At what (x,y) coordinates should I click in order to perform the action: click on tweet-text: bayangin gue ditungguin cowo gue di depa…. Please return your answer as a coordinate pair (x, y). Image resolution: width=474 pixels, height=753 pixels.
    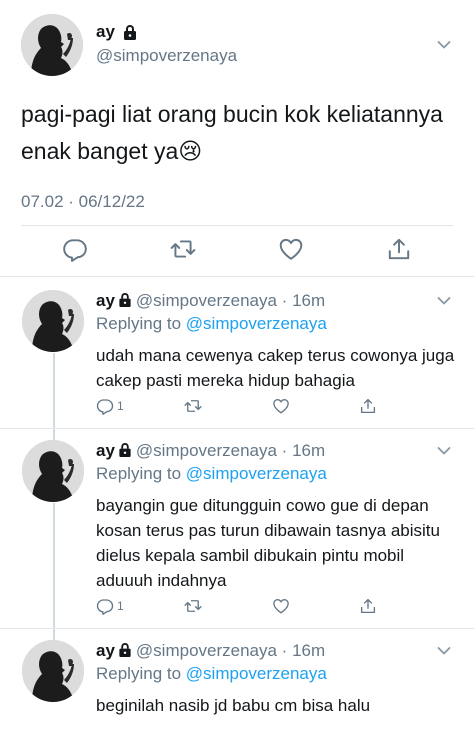
    Looking at the image, I should click on (268, 543).